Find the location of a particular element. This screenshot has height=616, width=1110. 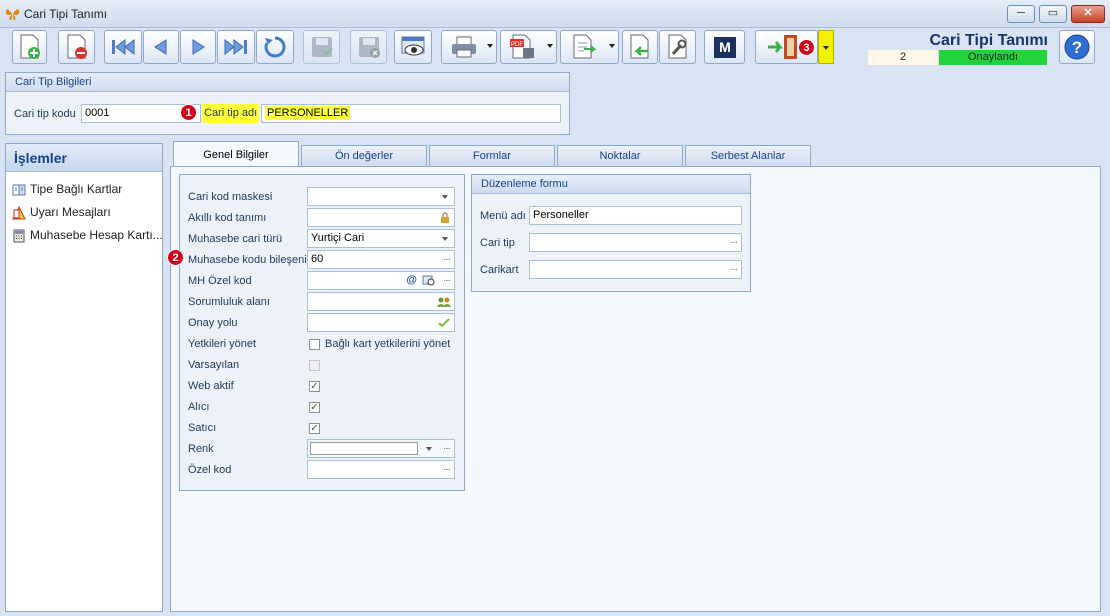

sorumluluk-label: Sorumluluk alanı is located at coordinates (229, 302).